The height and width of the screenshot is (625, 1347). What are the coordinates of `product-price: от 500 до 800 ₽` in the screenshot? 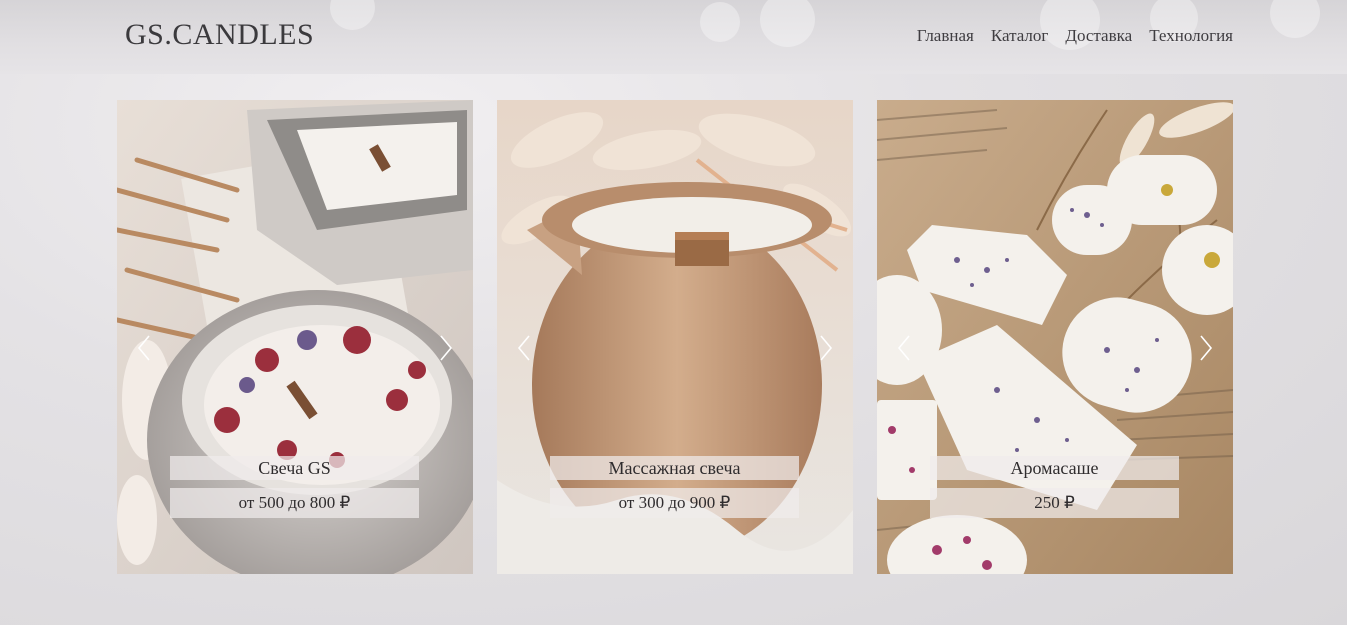 It's located at (294, 503).